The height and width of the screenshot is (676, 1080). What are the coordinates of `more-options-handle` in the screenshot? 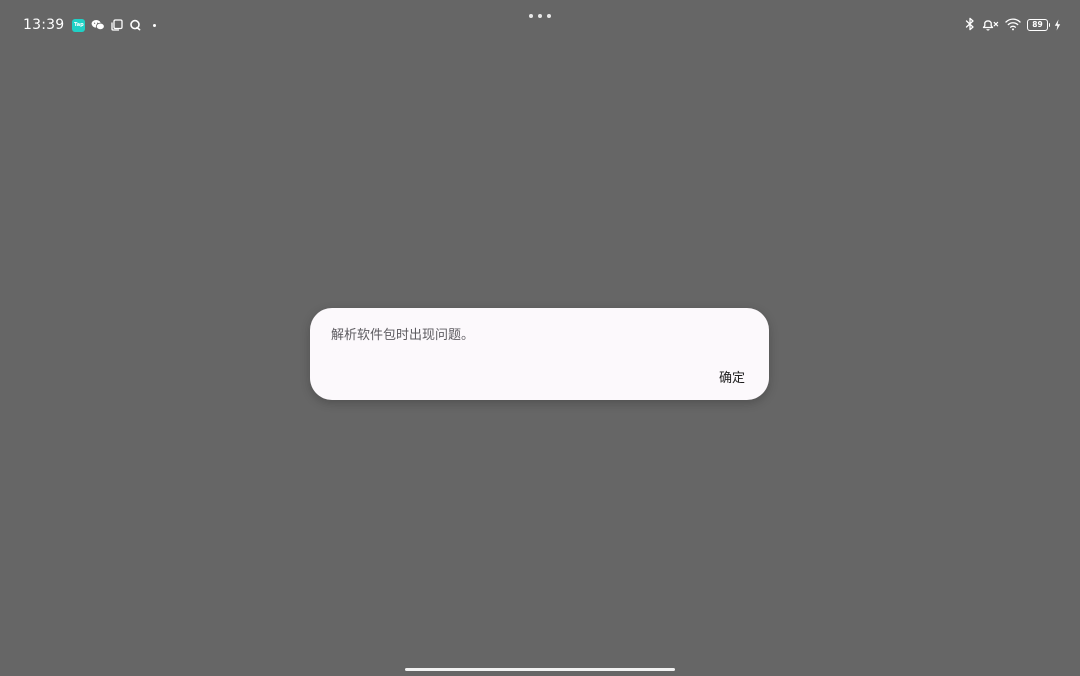 It's located at (540, 16).